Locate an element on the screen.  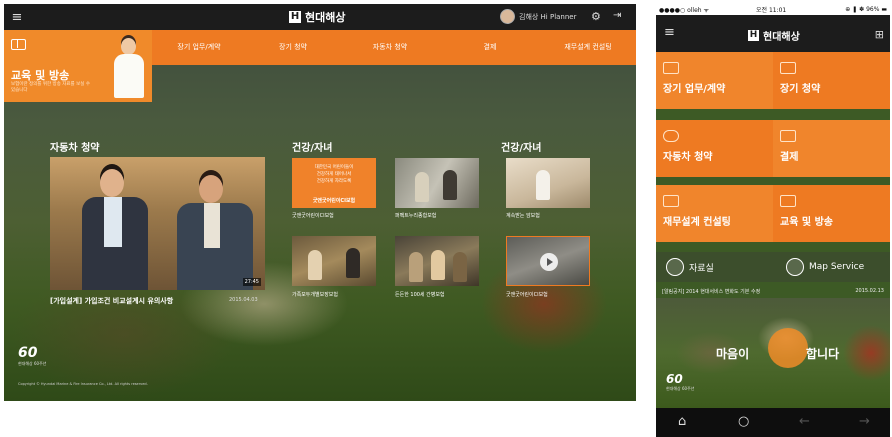
user-name: 김해상 Hi Planner is located at coordinates (548, 16).